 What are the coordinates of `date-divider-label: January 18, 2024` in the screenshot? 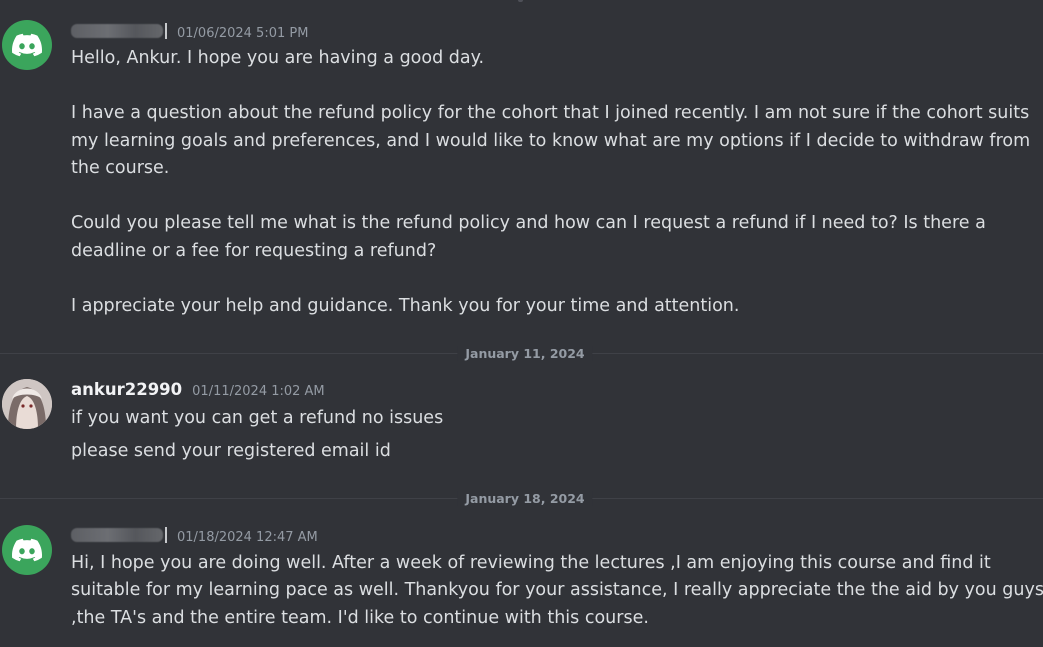 It's located at (525, 498).